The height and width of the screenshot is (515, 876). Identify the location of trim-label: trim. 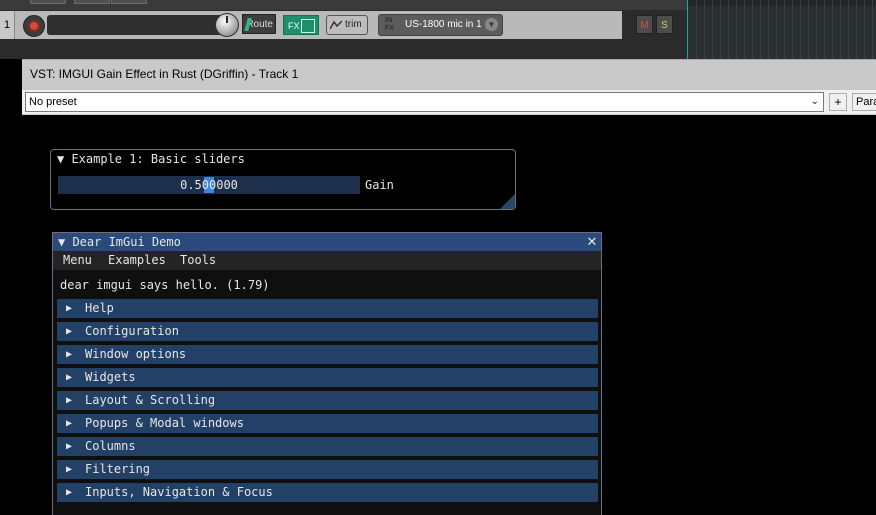
(353, 24).